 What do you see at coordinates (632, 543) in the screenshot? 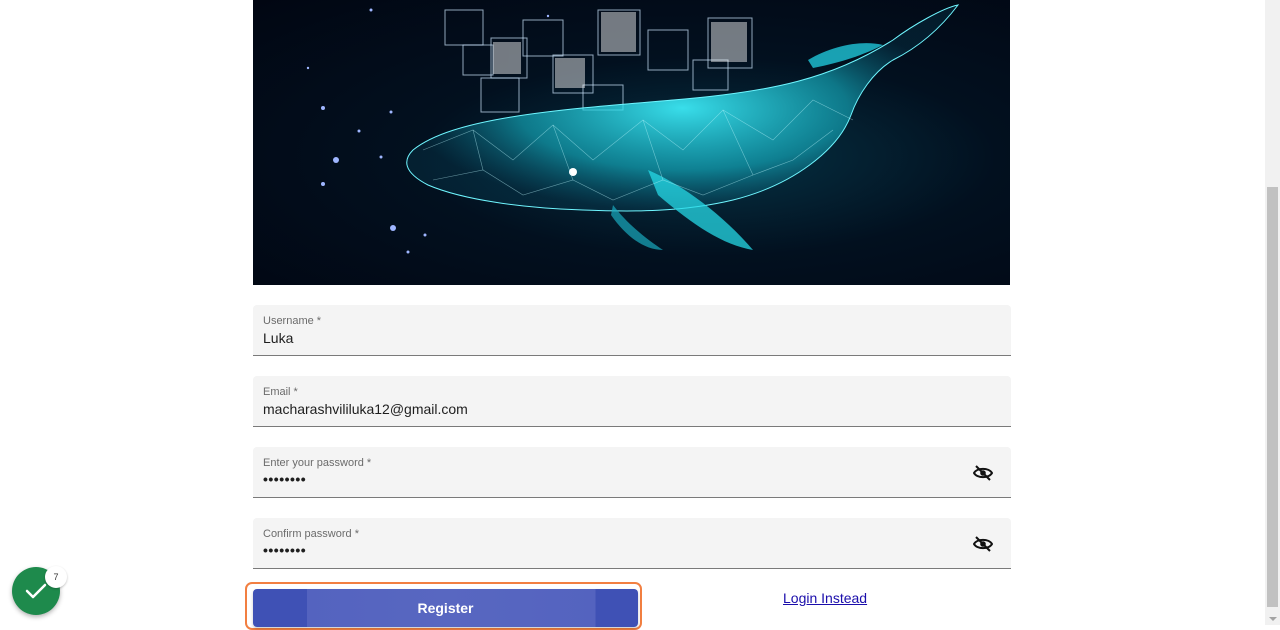
I see `confirm-password-field: Confirm password * ••••••••` at bounding box center [632, 543].